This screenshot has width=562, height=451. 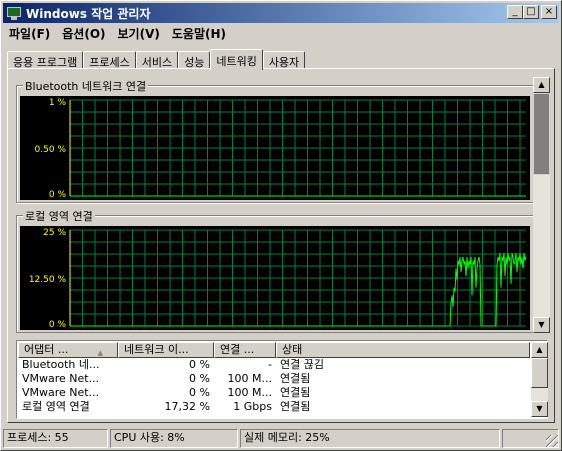 What do you see at coordinates (58, 103) in the screenshot?
I see `y-tick-label: 1 %` at bounding box center [58, 103].